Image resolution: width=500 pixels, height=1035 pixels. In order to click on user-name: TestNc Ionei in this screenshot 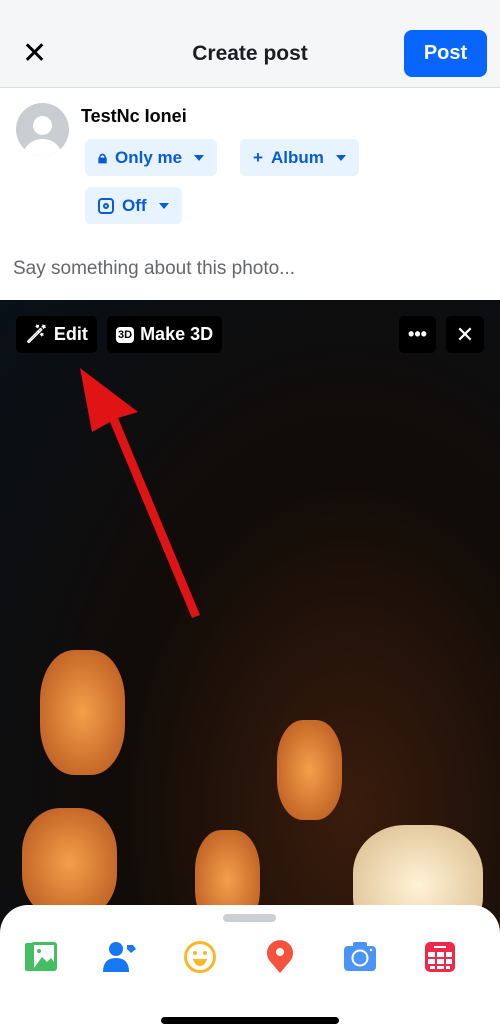, I will do `click(134, 116)`.